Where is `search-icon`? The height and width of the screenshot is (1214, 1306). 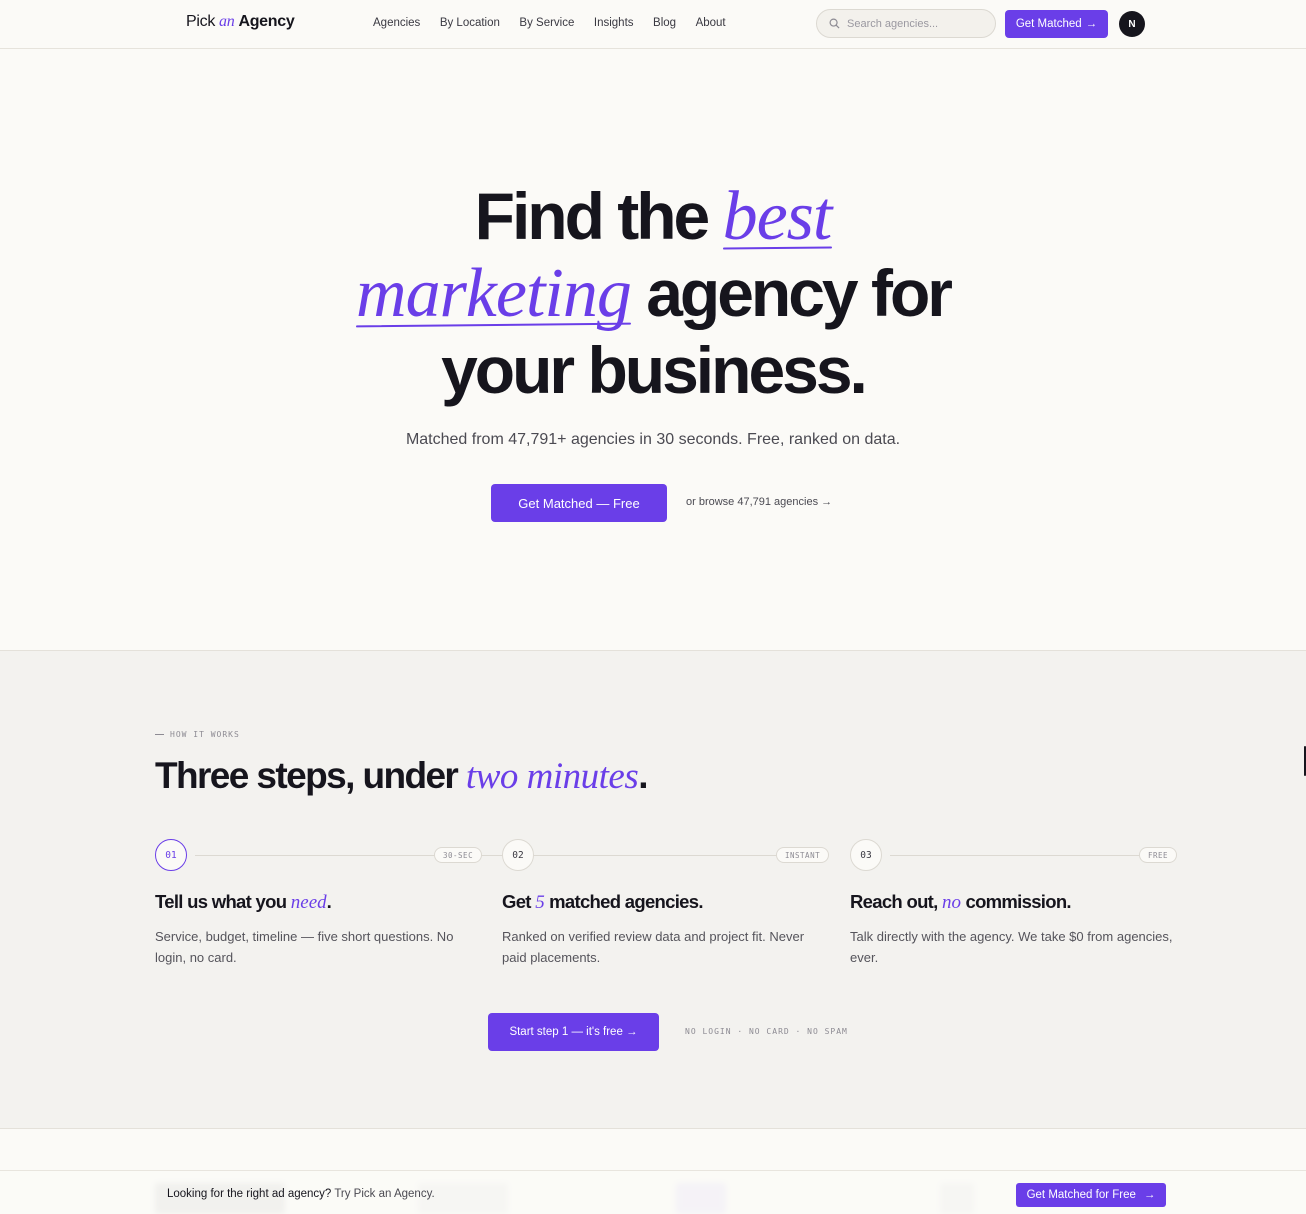 search-icon is located at coordinates (834, 23).